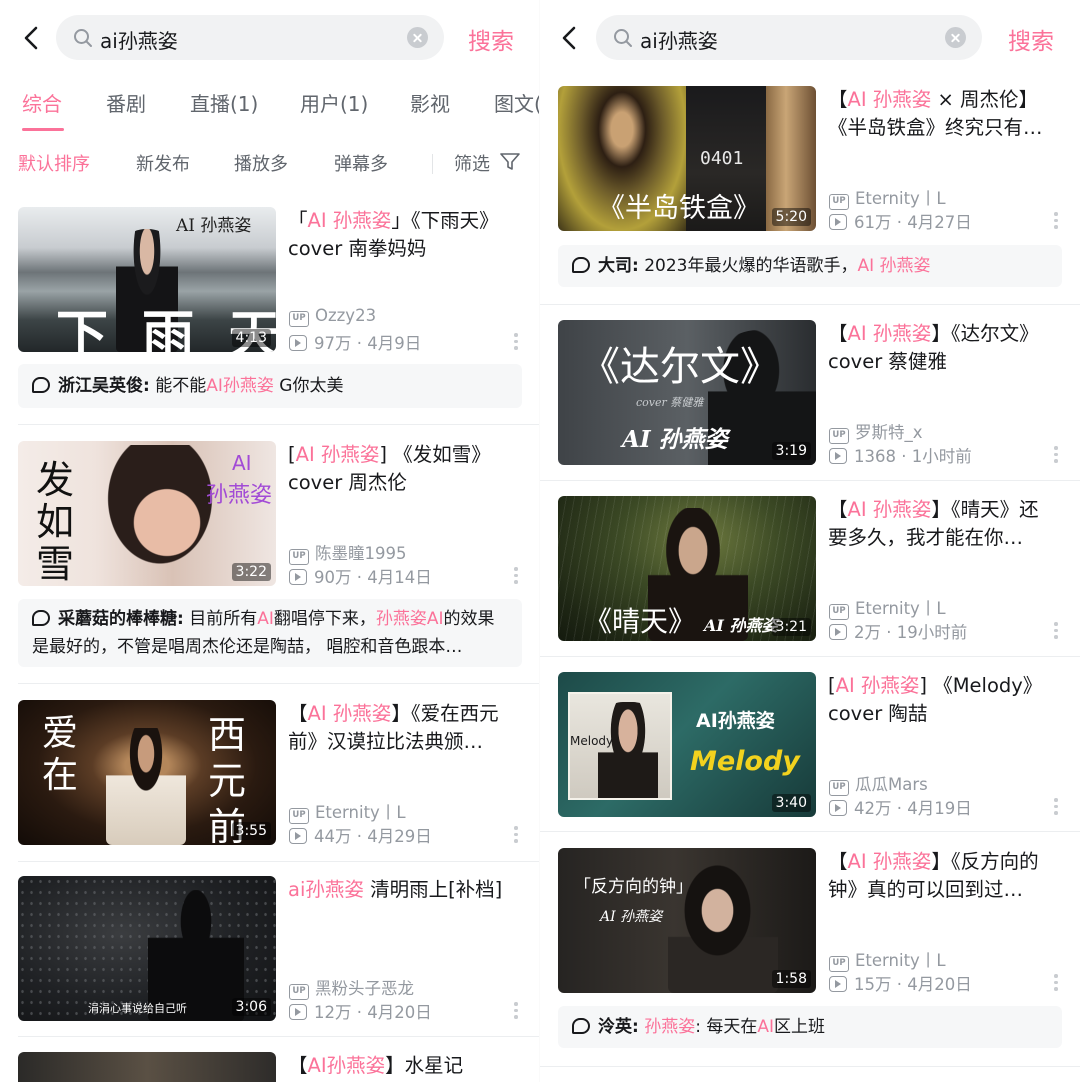 The image size is (1080, 1082). Describe the element at coordinates (687, 392) in the screenshot. I see `video-thumbnail: 《达尔文》 cover 蔡健雅 AI 孙燕姿 3:19` at that location.